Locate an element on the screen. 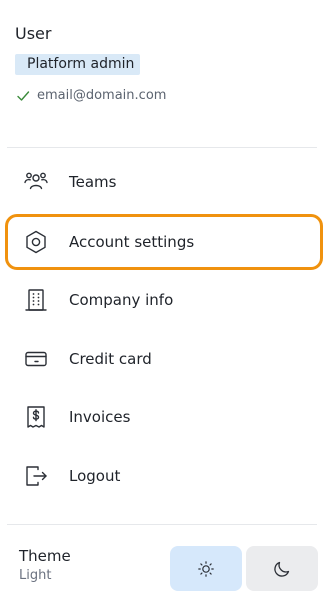  role-badge: Platform admin is located at coordinates (78, 64).